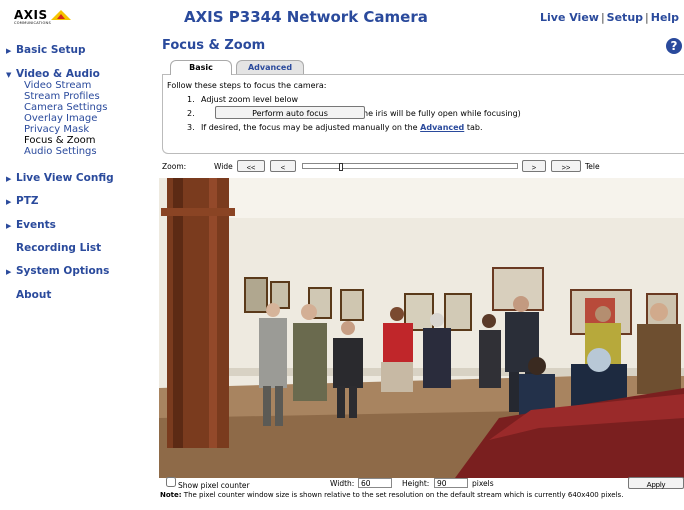  What do you see at coordinates (569, 17) in the screenshot?
I see `live-view-link: Live View` at bounding box center [569, 17].